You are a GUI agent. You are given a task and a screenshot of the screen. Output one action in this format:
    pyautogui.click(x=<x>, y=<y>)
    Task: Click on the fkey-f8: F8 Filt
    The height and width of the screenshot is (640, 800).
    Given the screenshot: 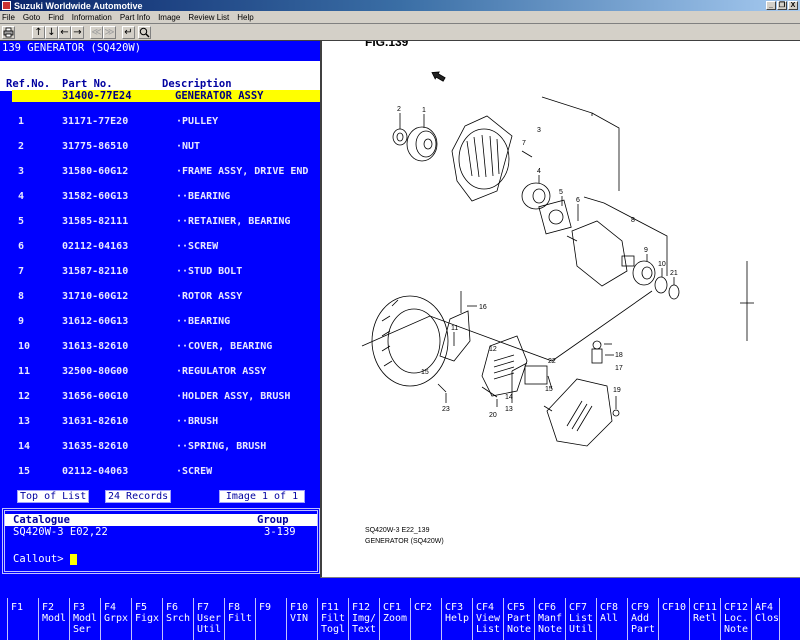 What is the action you would take?
    pyautogui.click(x=239, y=619)
    